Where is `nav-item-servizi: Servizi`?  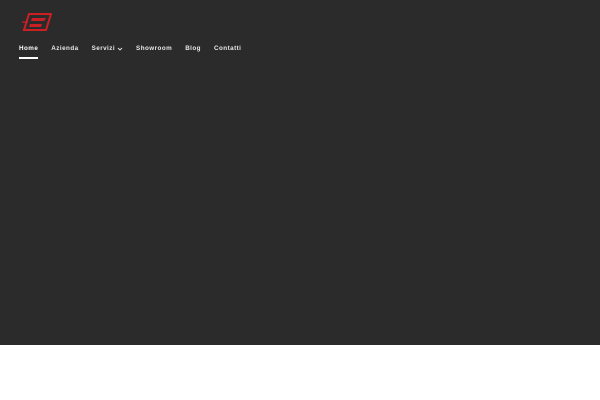 nav-item-servizi: Servizi is located at coordinates (107, 49).